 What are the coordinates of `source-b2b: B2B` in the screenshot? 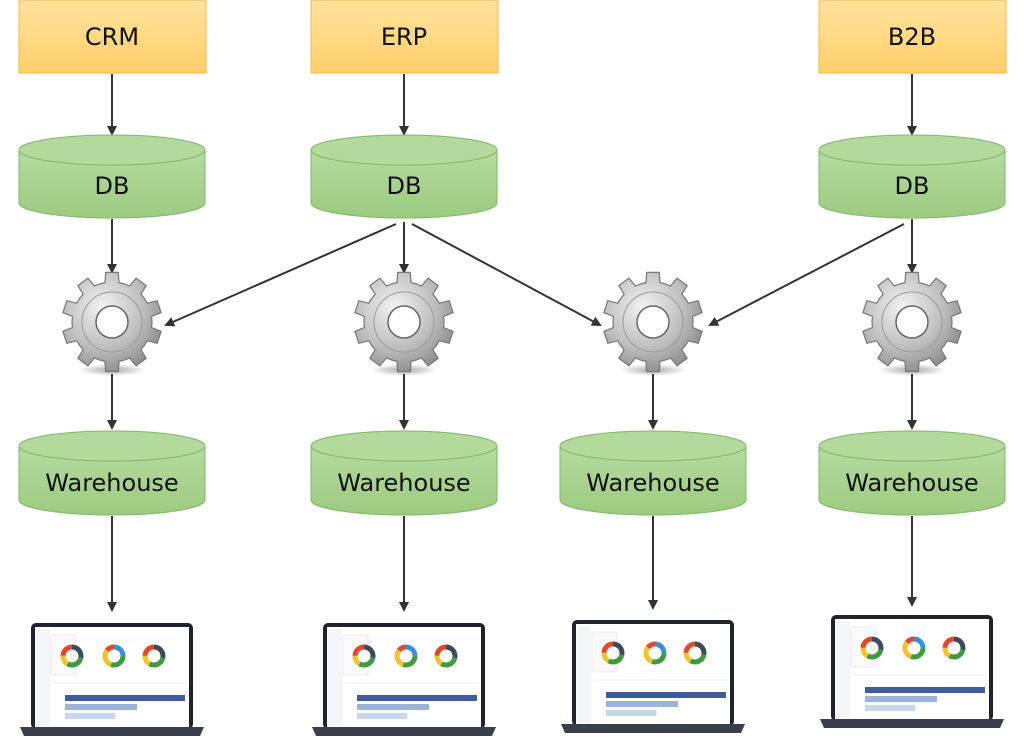 It's located at (912, 37).